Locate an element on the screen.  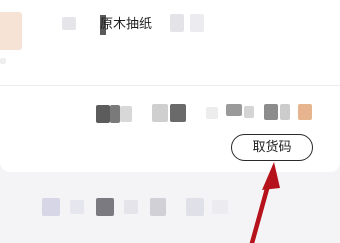
product-title: 原木抽纸 is located at coordinates (126, 25).